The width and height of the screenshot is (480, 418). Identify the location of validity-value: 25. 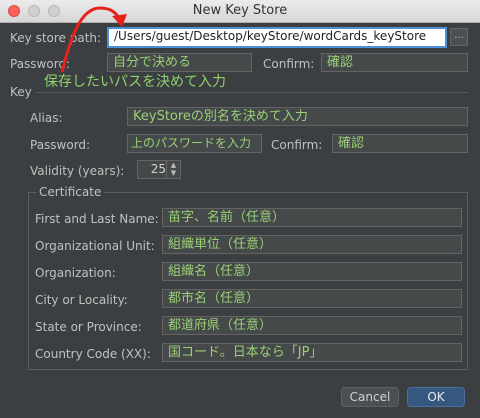
(152, 169).